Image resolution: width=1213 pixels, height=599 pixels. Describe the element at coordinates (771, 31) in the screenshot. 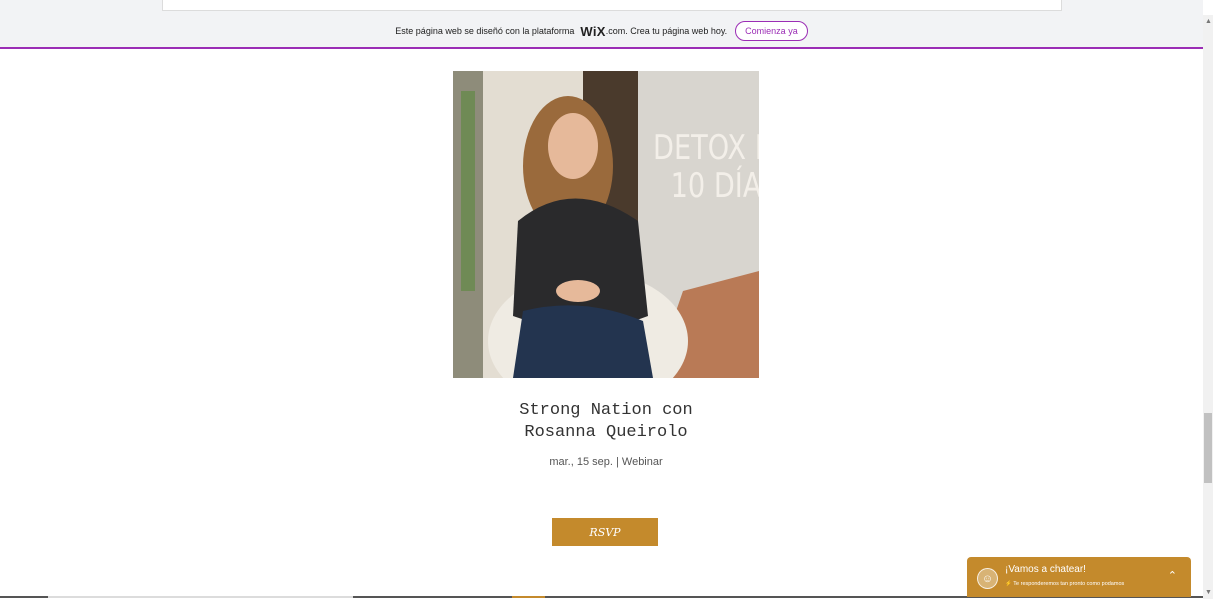

I see `start-now-button: Comienza ya` at that location.